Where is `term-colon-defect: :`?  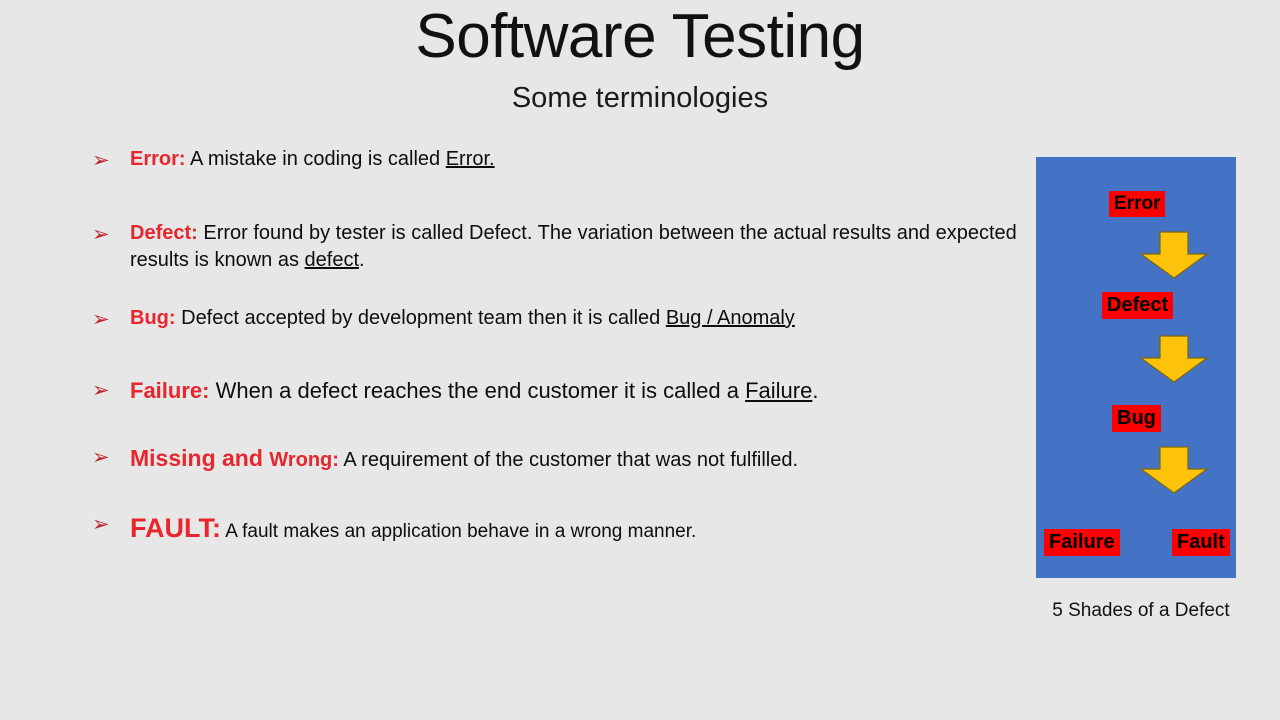 term-colon-defect: : is located at coordinates (194, 232).